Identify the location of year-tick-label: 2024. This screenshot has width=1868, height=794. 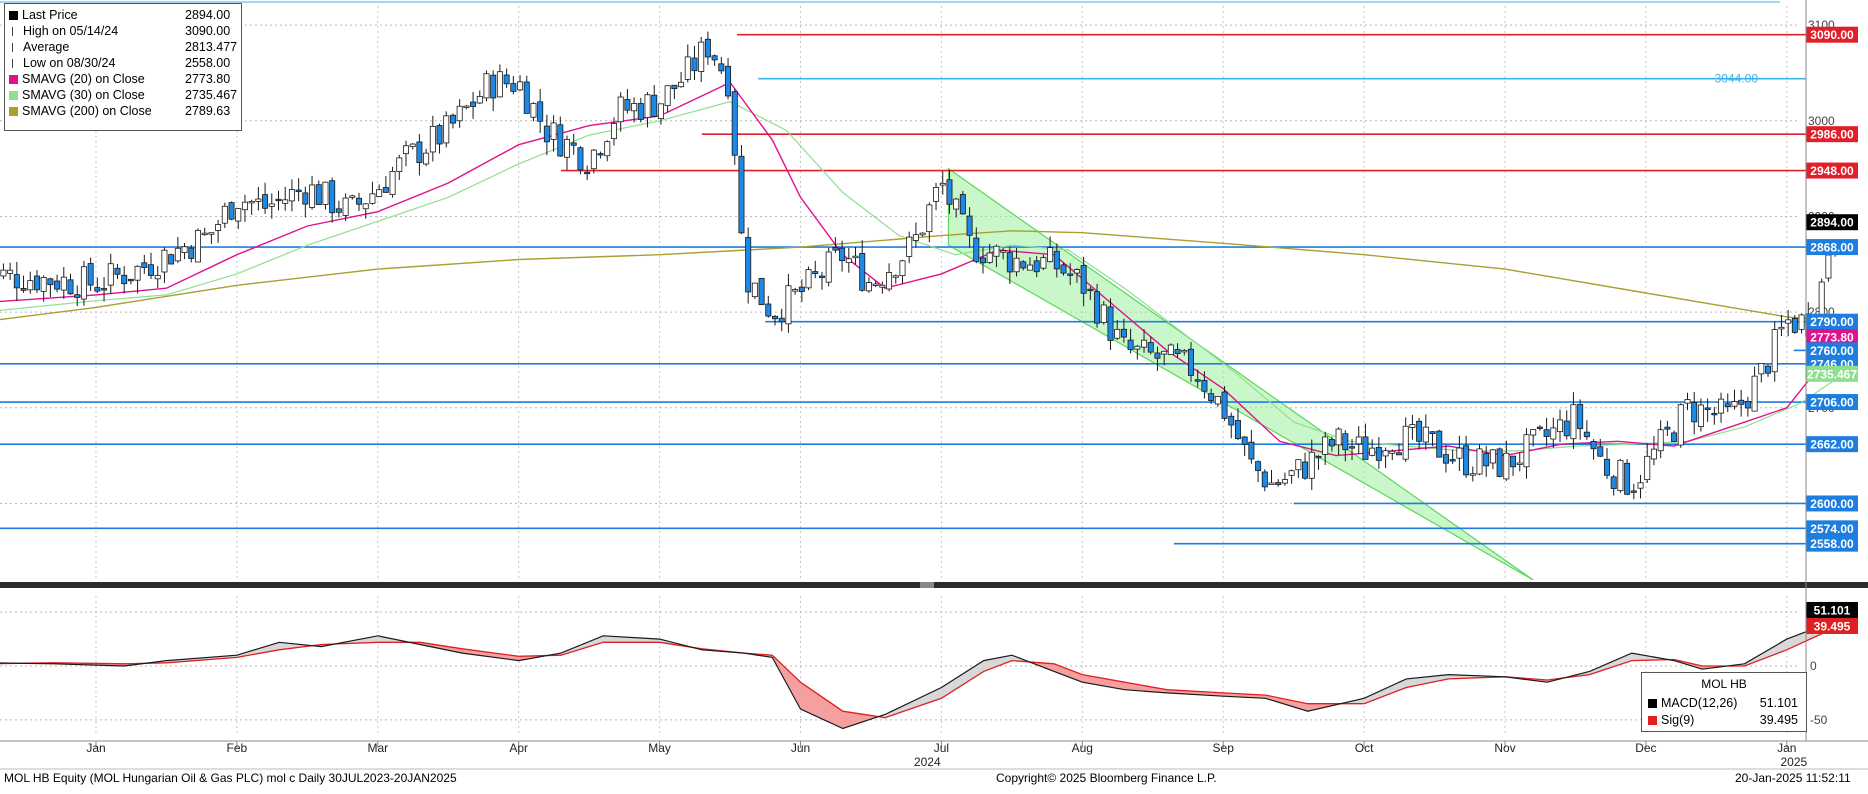
(927, 762).